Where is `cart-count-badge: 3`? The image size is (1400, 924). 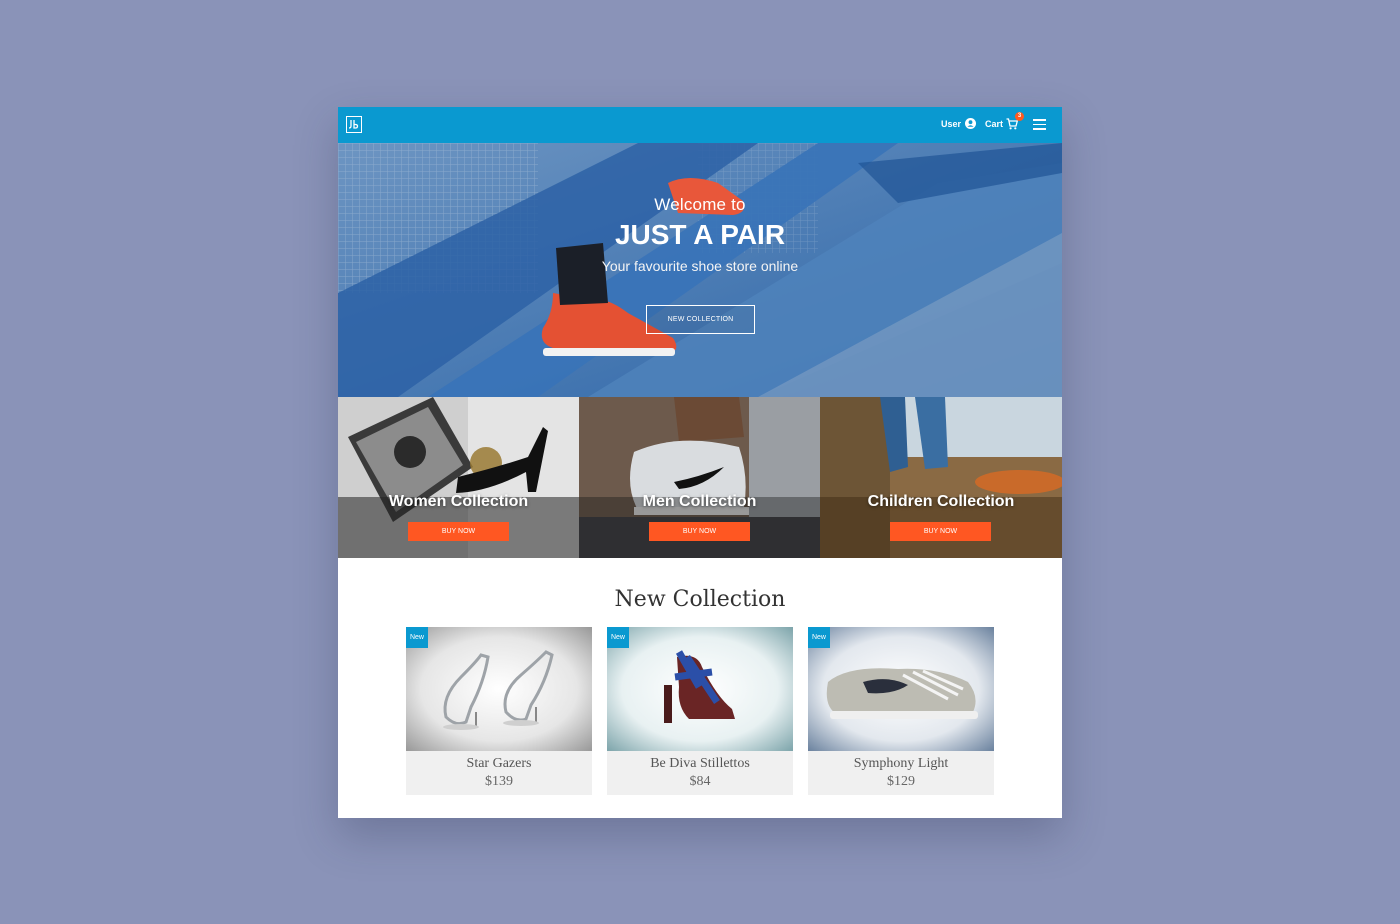 cart-count-badge: 3 is located at coordinates (1019, 116).